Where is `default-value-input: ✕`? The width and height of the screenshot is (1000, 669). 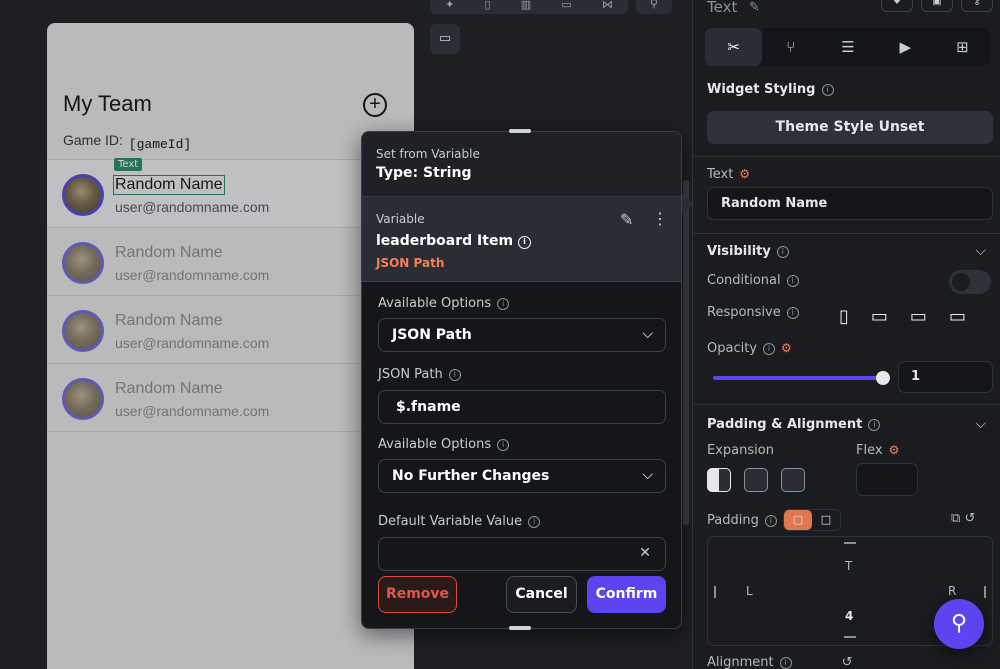
default-value-input: ✕ is located at coordinates (522, 554).